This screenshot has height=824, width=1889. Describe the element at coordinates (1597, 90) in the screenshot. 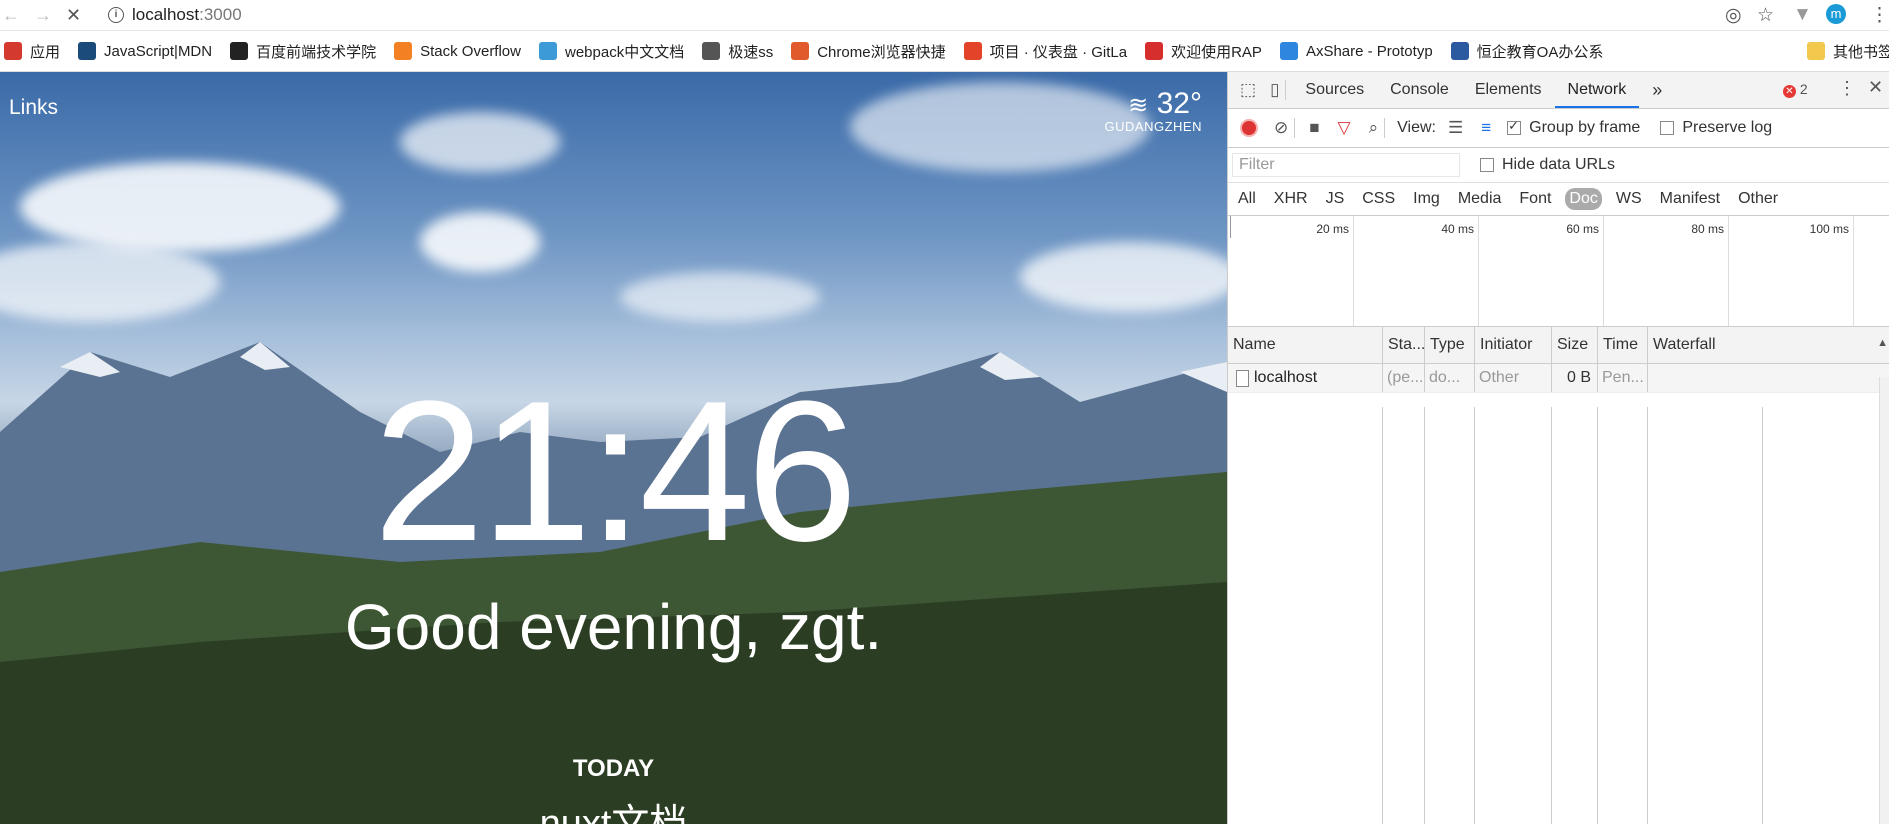

I see `tab-network: Network` at that location.